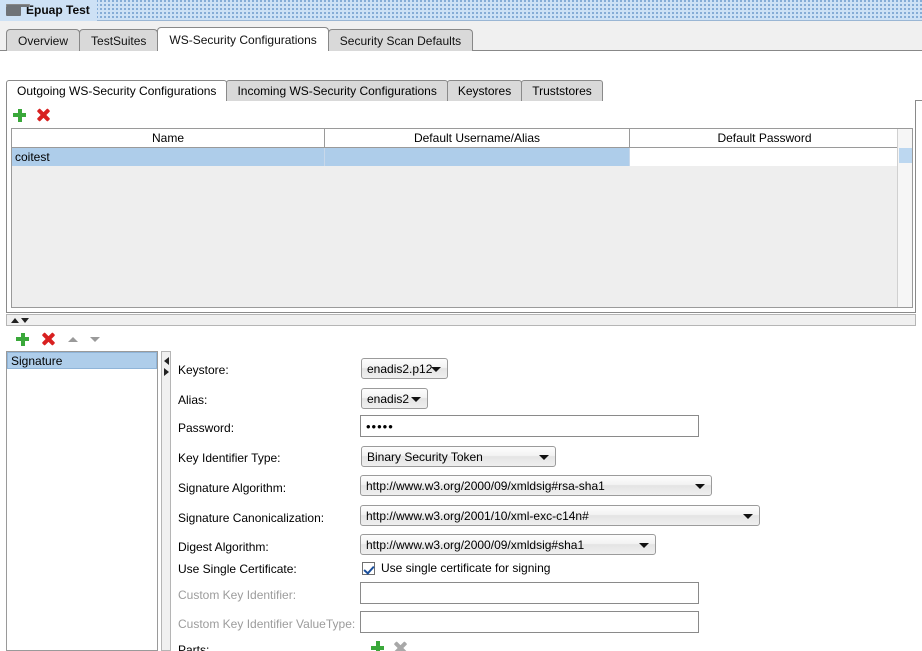 The image size is (922, 651). I want to click on vertical-splitter, so click(166, 501).